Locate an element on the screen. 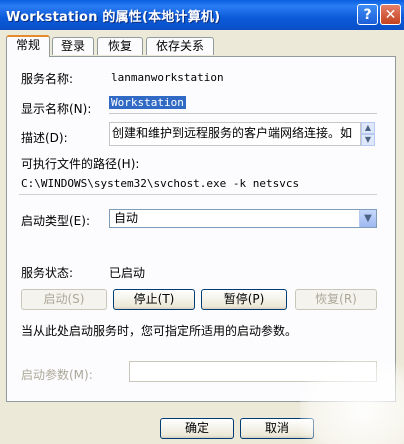 The height and width of the screenshot is (444, 404). service-status-label: 服务状态: is located at coordinates (47, 273).